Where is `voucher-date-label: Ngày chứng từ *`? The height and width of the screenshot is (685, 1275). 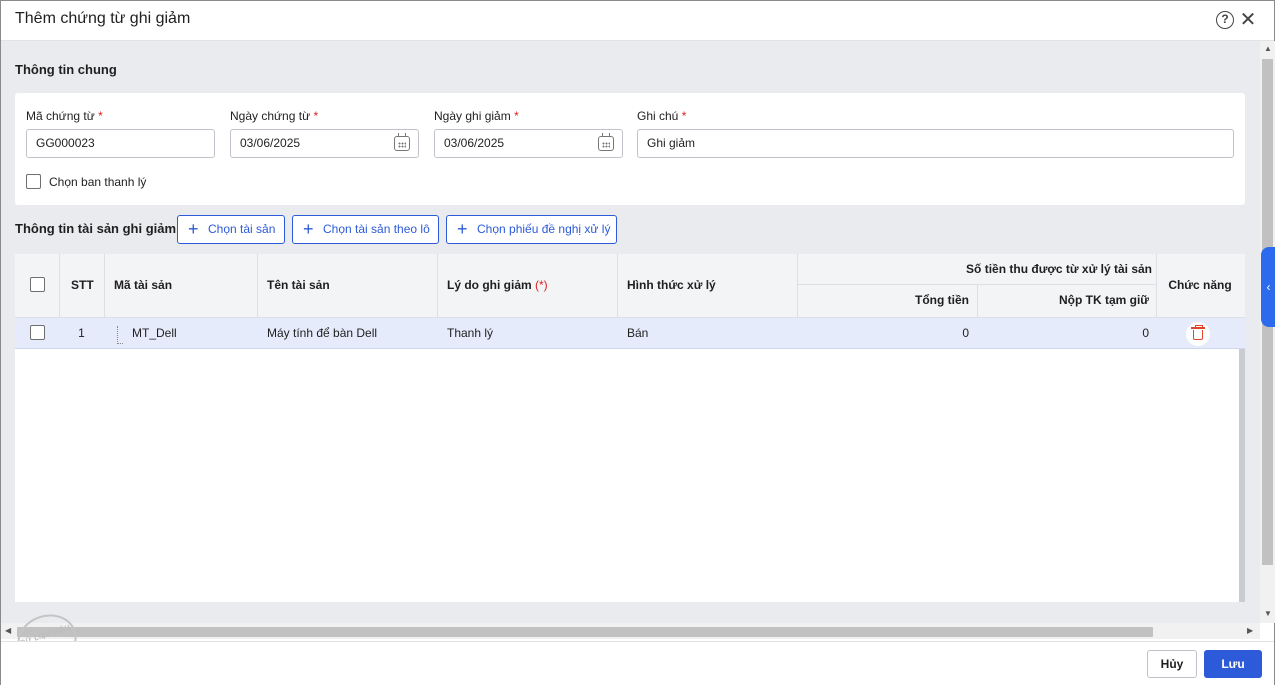
voucher-date-label: Ngày chứng từ * is located at coordinates (274, 116).